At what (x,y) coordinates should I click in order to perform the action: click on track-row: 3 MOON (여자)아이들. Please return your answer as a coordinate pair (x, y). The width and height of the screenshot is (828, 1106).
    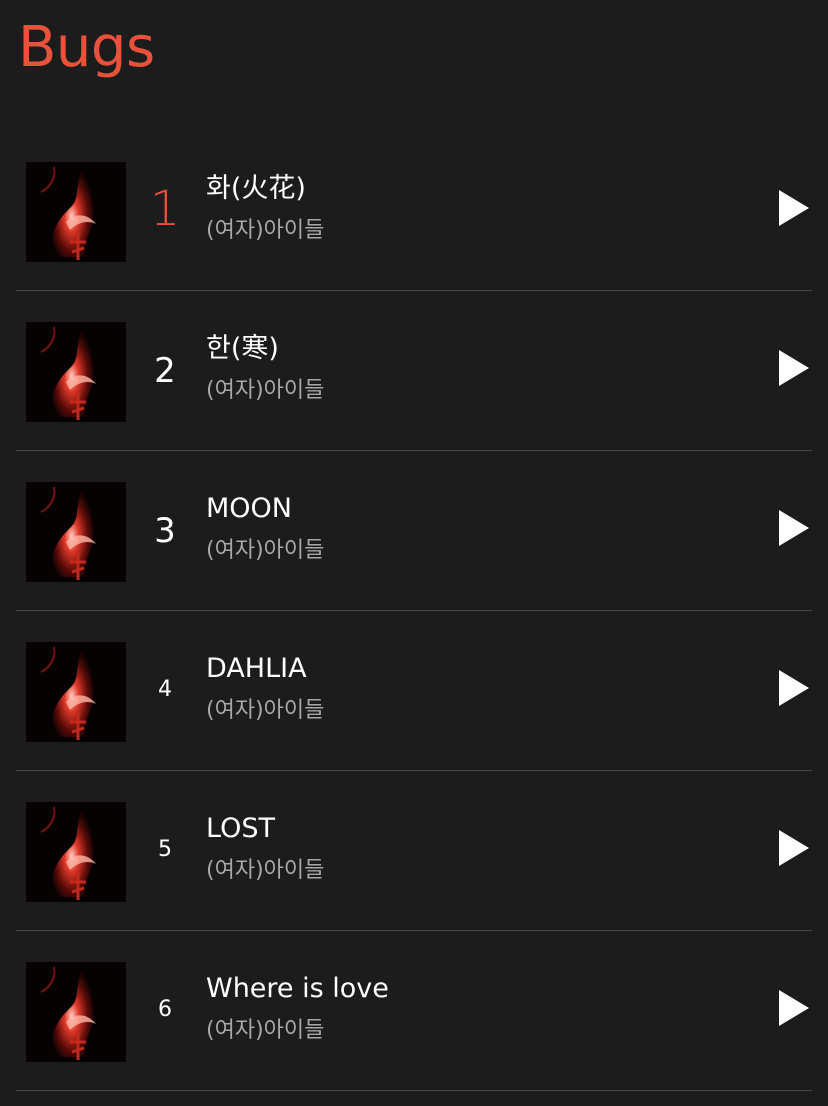
    Looking at the image, I should click on (414, 531).